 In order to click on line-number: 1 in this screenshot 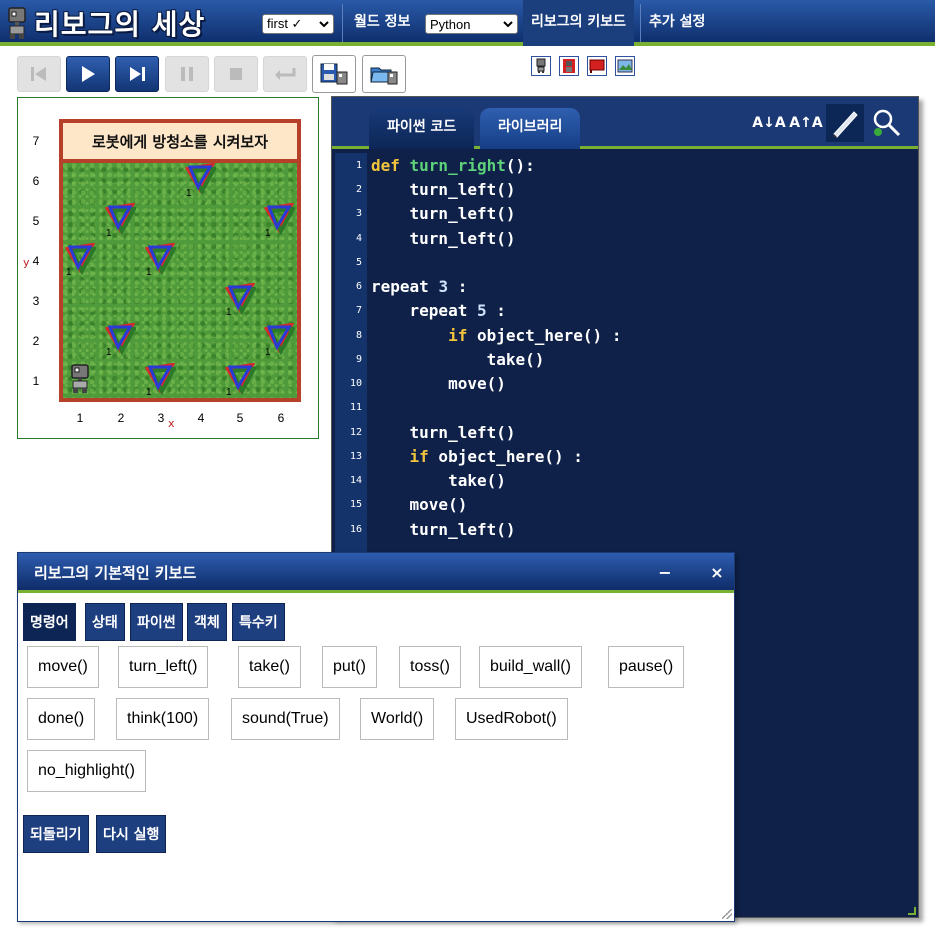, I will do `click(358, 165)`.